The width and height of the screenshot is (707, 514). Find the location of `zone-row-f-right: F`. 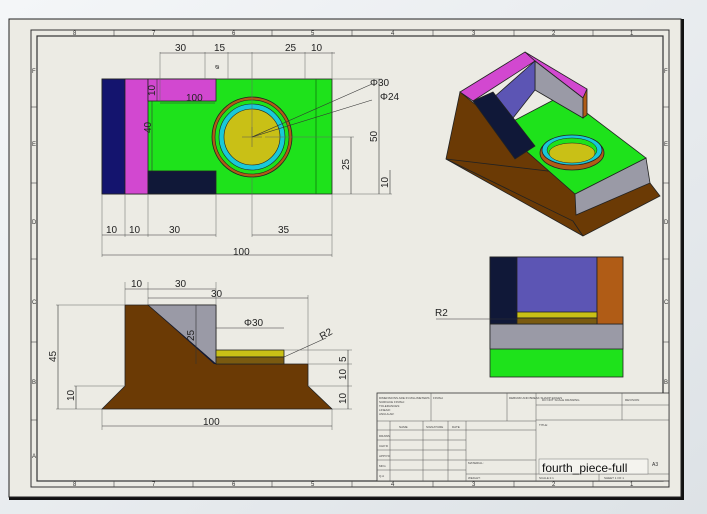

zone-row-f-right: F is located at coordinates (666, 72).